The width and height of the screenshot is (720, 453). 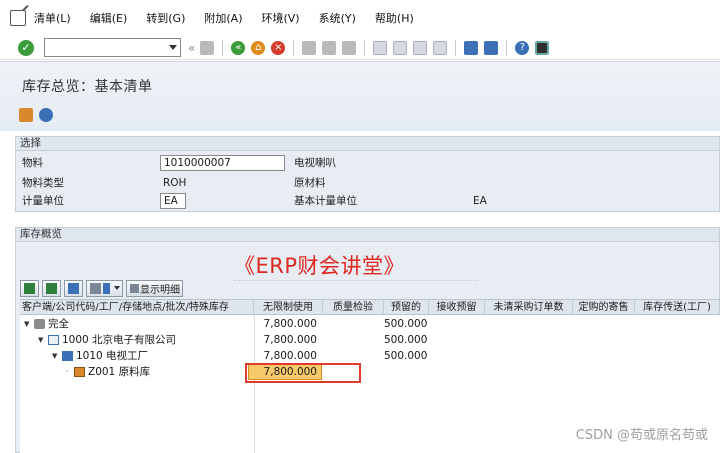 I want to click on uom-field: EA, so click(x=173, y=201).